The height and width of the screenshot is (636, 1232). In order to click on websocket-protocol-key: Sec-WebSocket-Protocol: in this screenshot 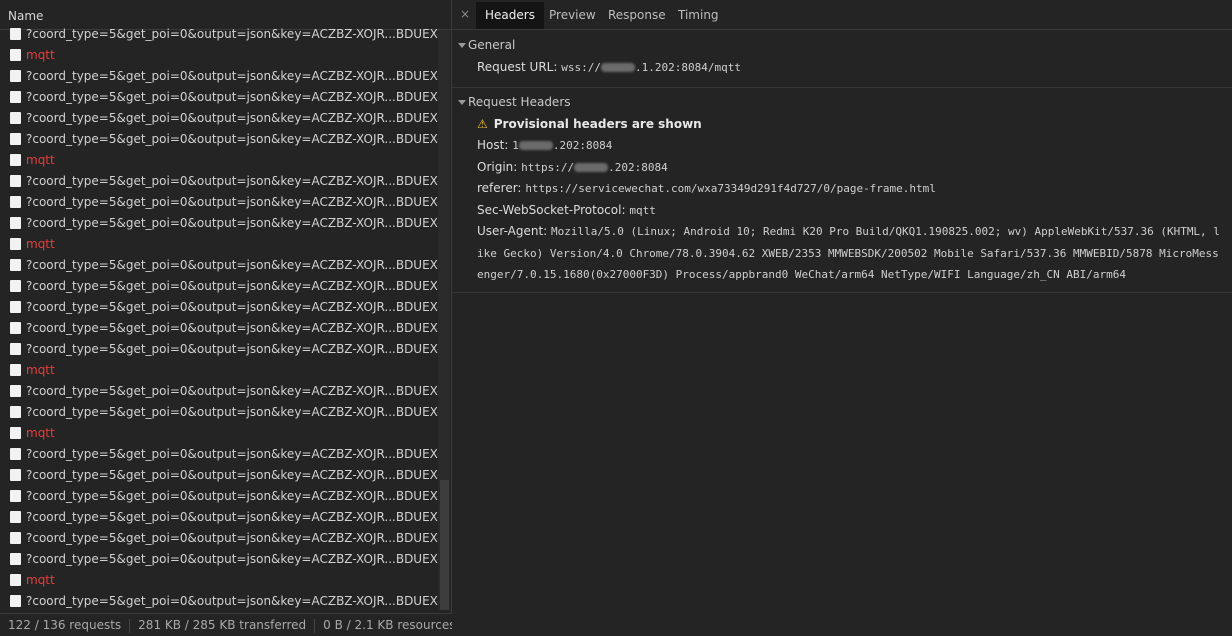, I will do `click(551, 209)`.